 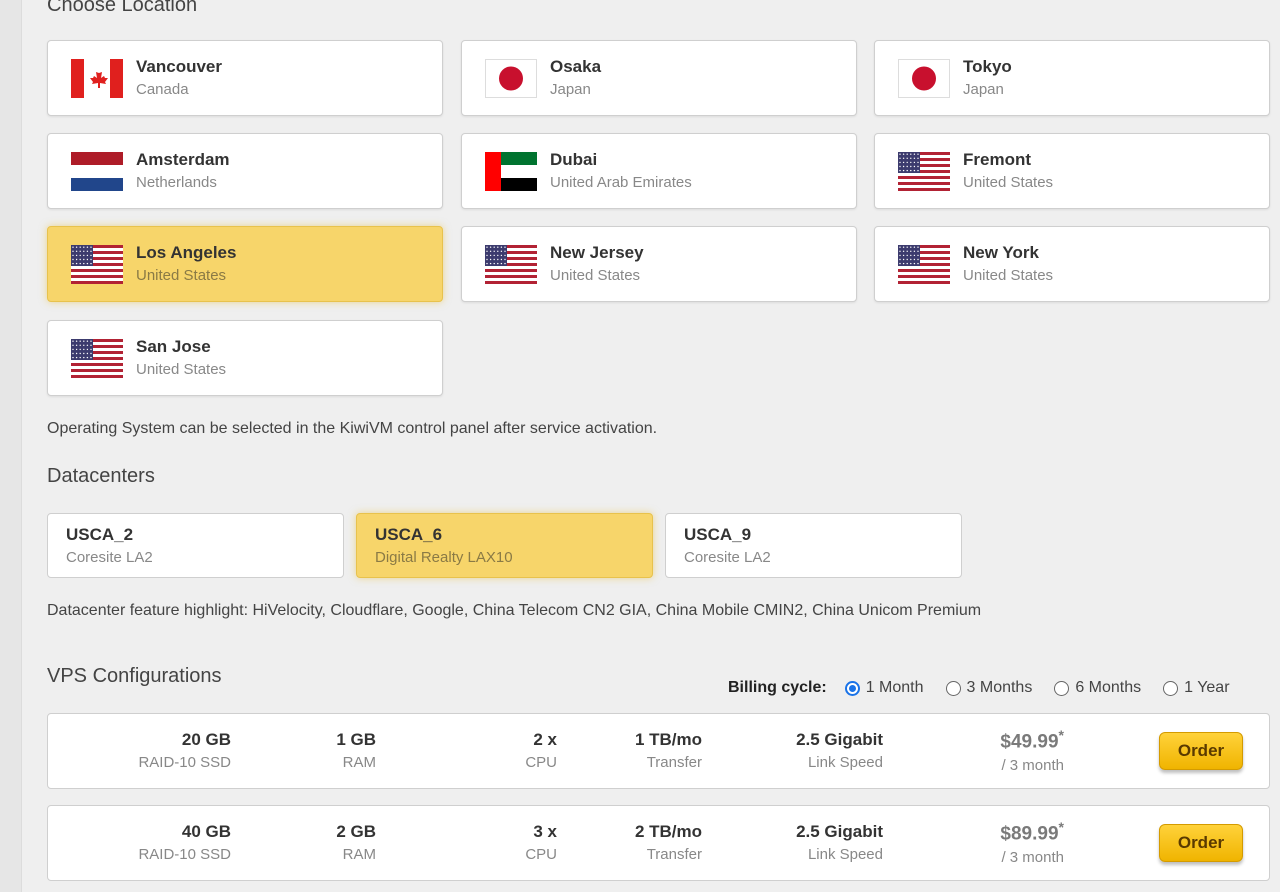 What do you see at coordinates (621, 182) in the screenshot?
I see `location-country: United Arab Emirates` at bounding box center [621, 182].